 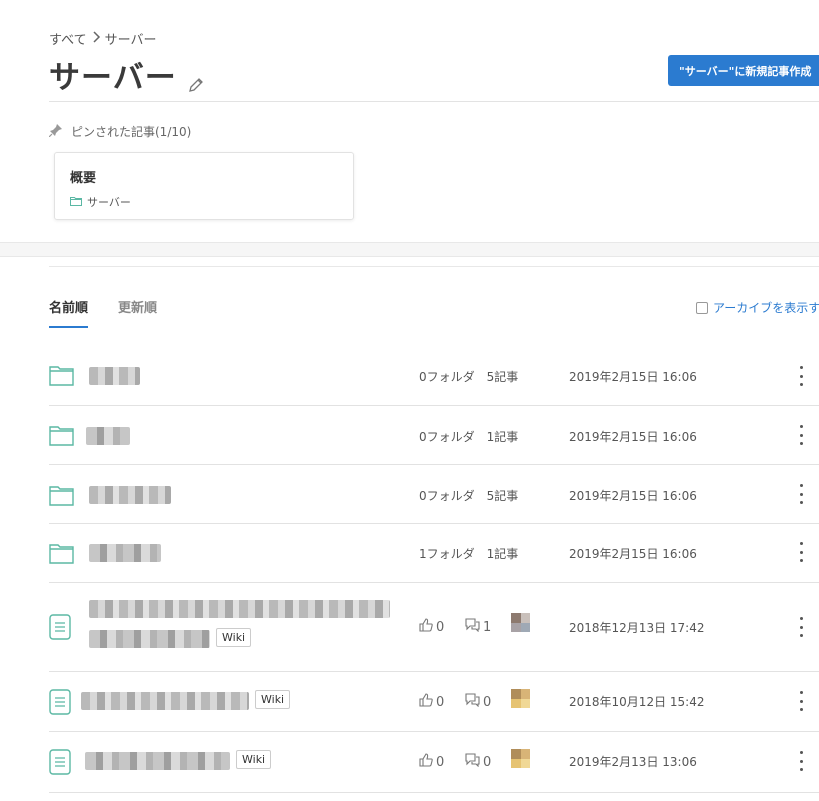 I want to click on page-title: サーバー, so click(x=127, y=74).